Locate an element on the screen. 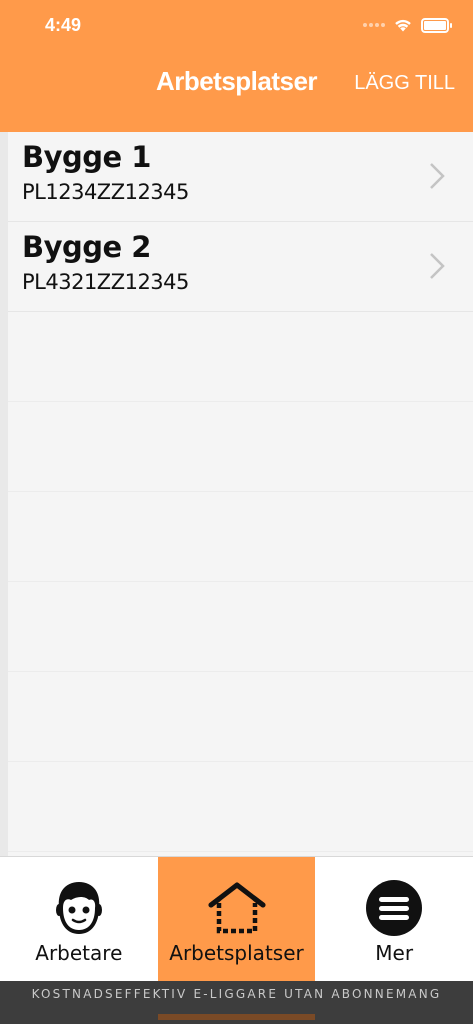 This screenshot has width=473, height=1024. tab-arbetsplatser: Arbetsplatser is located at coordinates (236, 919).